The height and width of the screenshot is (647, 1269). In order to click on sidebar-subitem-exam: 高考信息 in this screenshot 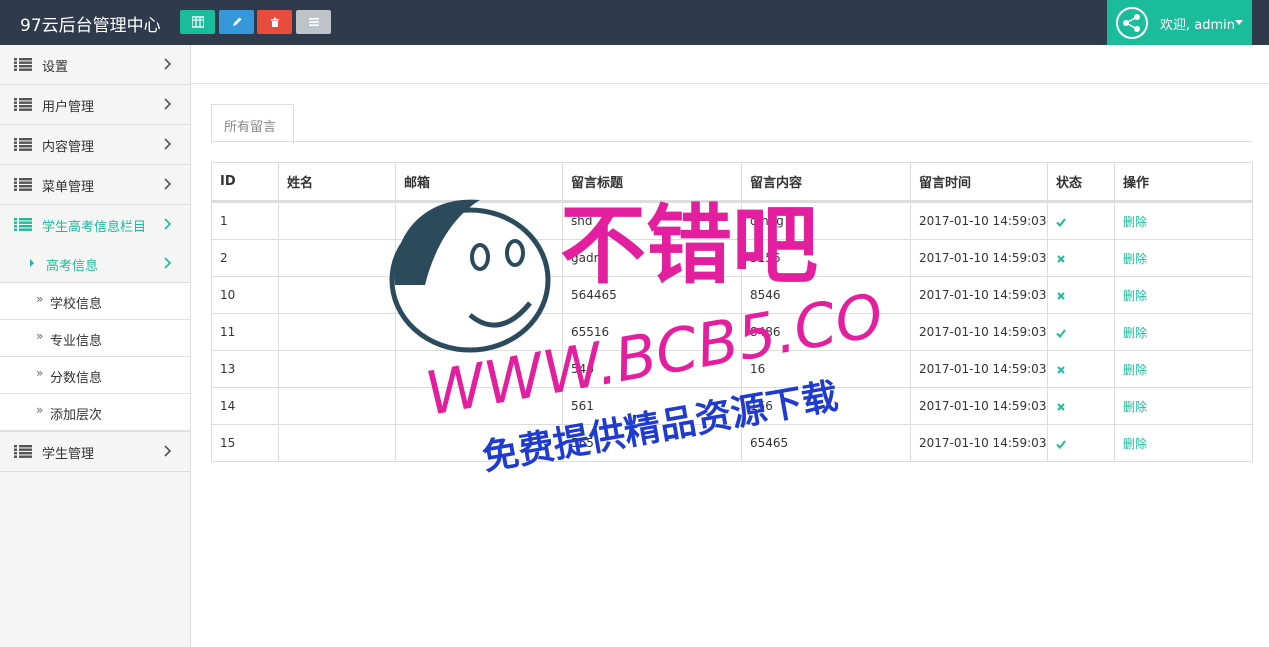, I will do `click(95, 263)`.